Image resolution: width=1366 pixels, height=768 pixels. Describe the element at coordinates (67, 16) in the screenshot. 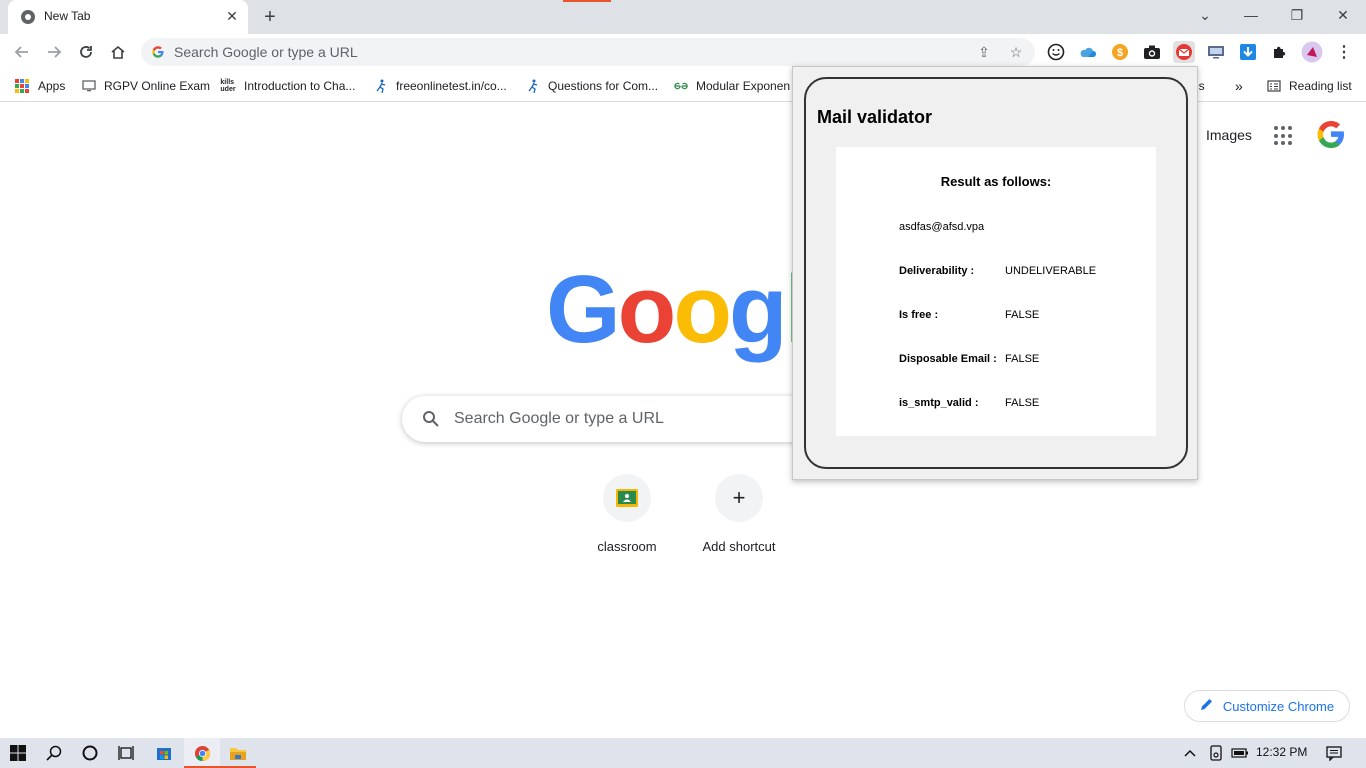

I see `tab-title: New Tab` at that location.